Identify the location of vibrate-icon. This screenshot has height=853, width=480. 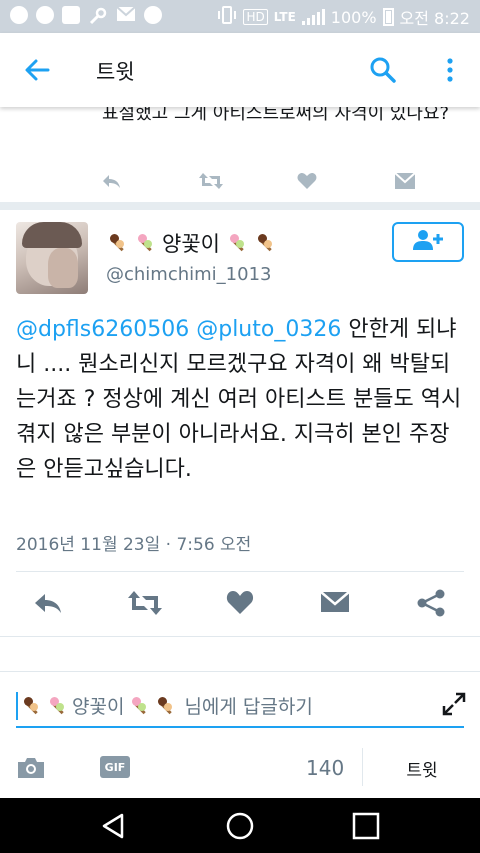
(227, 17).